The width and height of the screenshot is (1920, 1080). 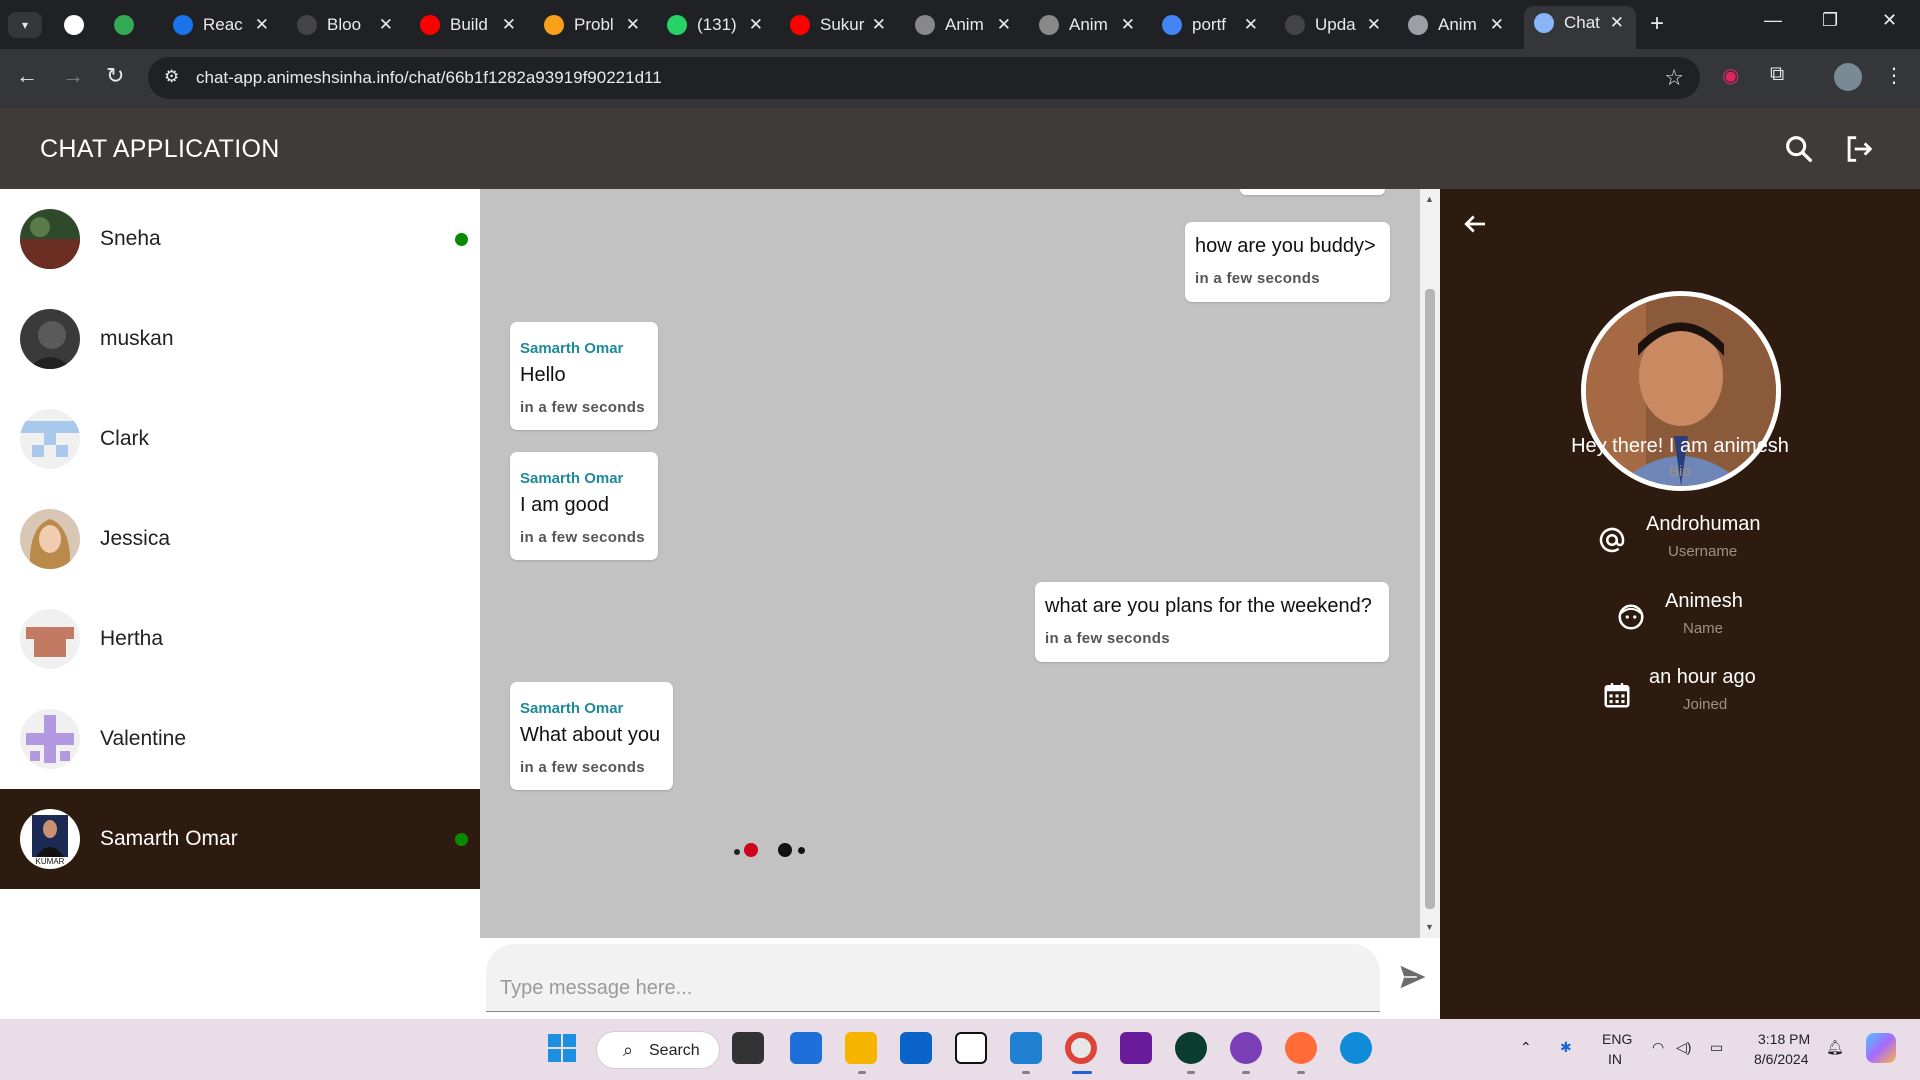 What do you see at coordinates (584, 376) in the screenshot?
I see `received-message: Samarth Omar Hello in a few seconds` at bounding box center [584, 376].